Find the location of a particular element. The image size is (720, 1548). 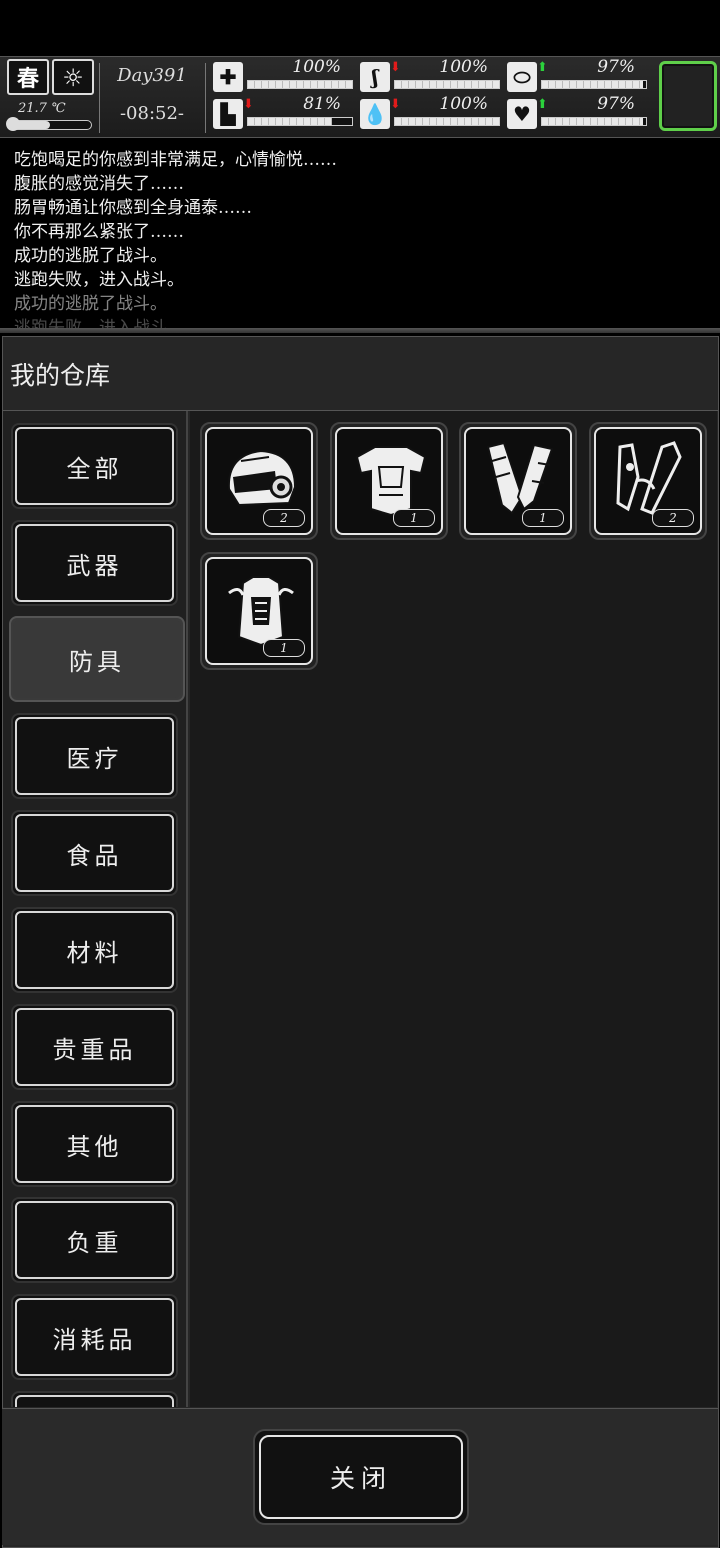

item-leg-armor: 2 is located at coordinates (648, 481).